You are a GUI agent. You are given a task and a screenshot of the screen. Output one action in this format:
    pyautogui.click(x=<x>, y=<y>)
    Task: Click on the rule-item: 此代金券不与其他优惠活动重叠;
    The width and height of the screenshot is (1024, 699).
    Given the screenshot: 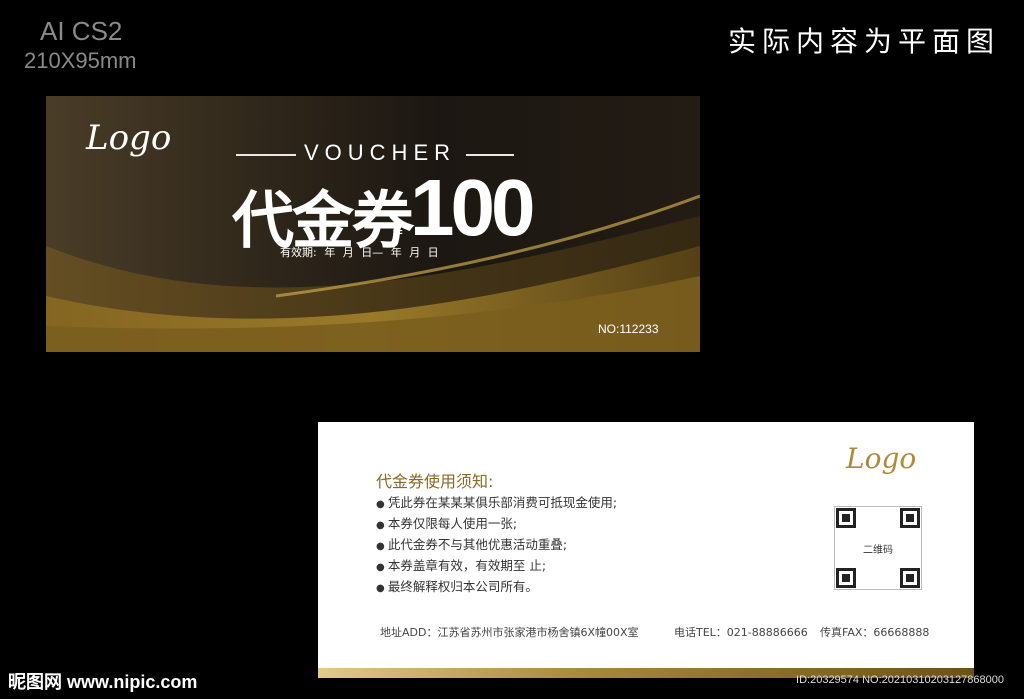 What is the action you would take?
    pyautogui.click(x=496, y=544)
    